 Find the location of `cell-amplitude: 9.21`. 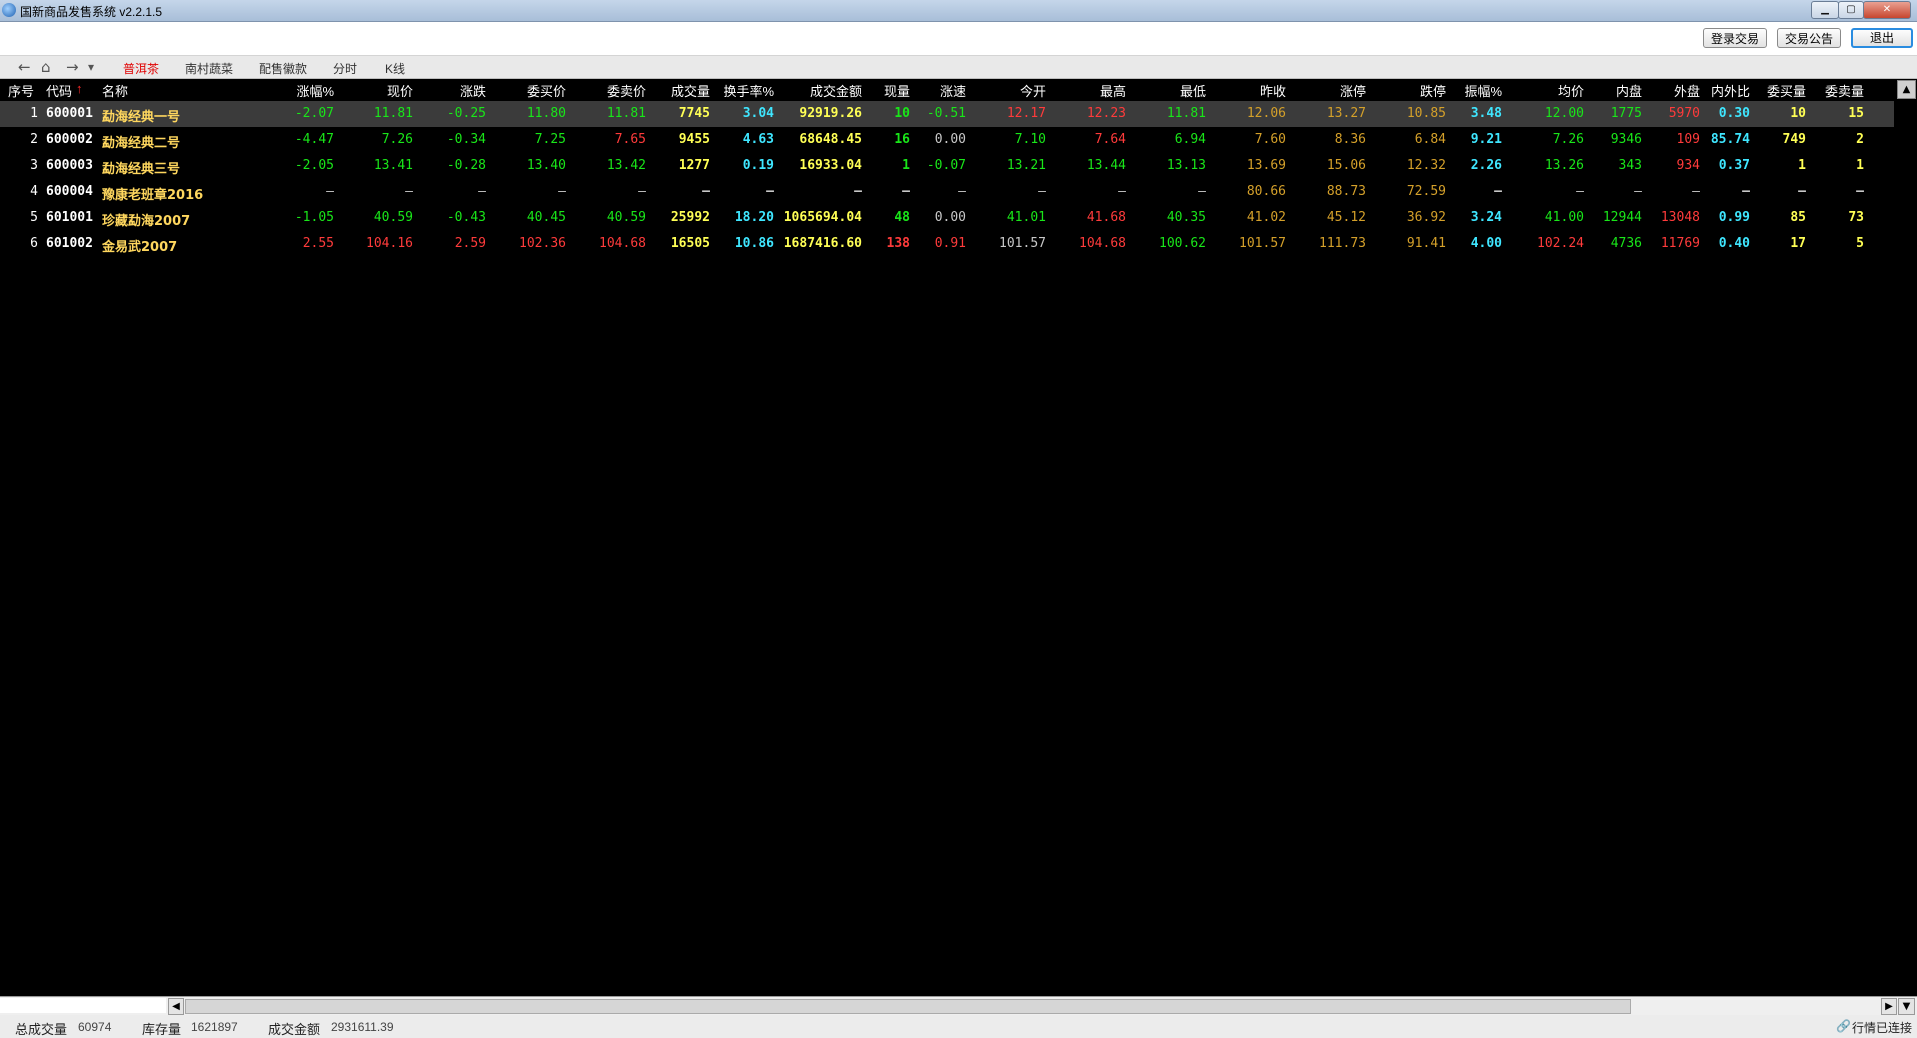

cell-amplitude: 9.21 is located at coordinates (1486, 139).